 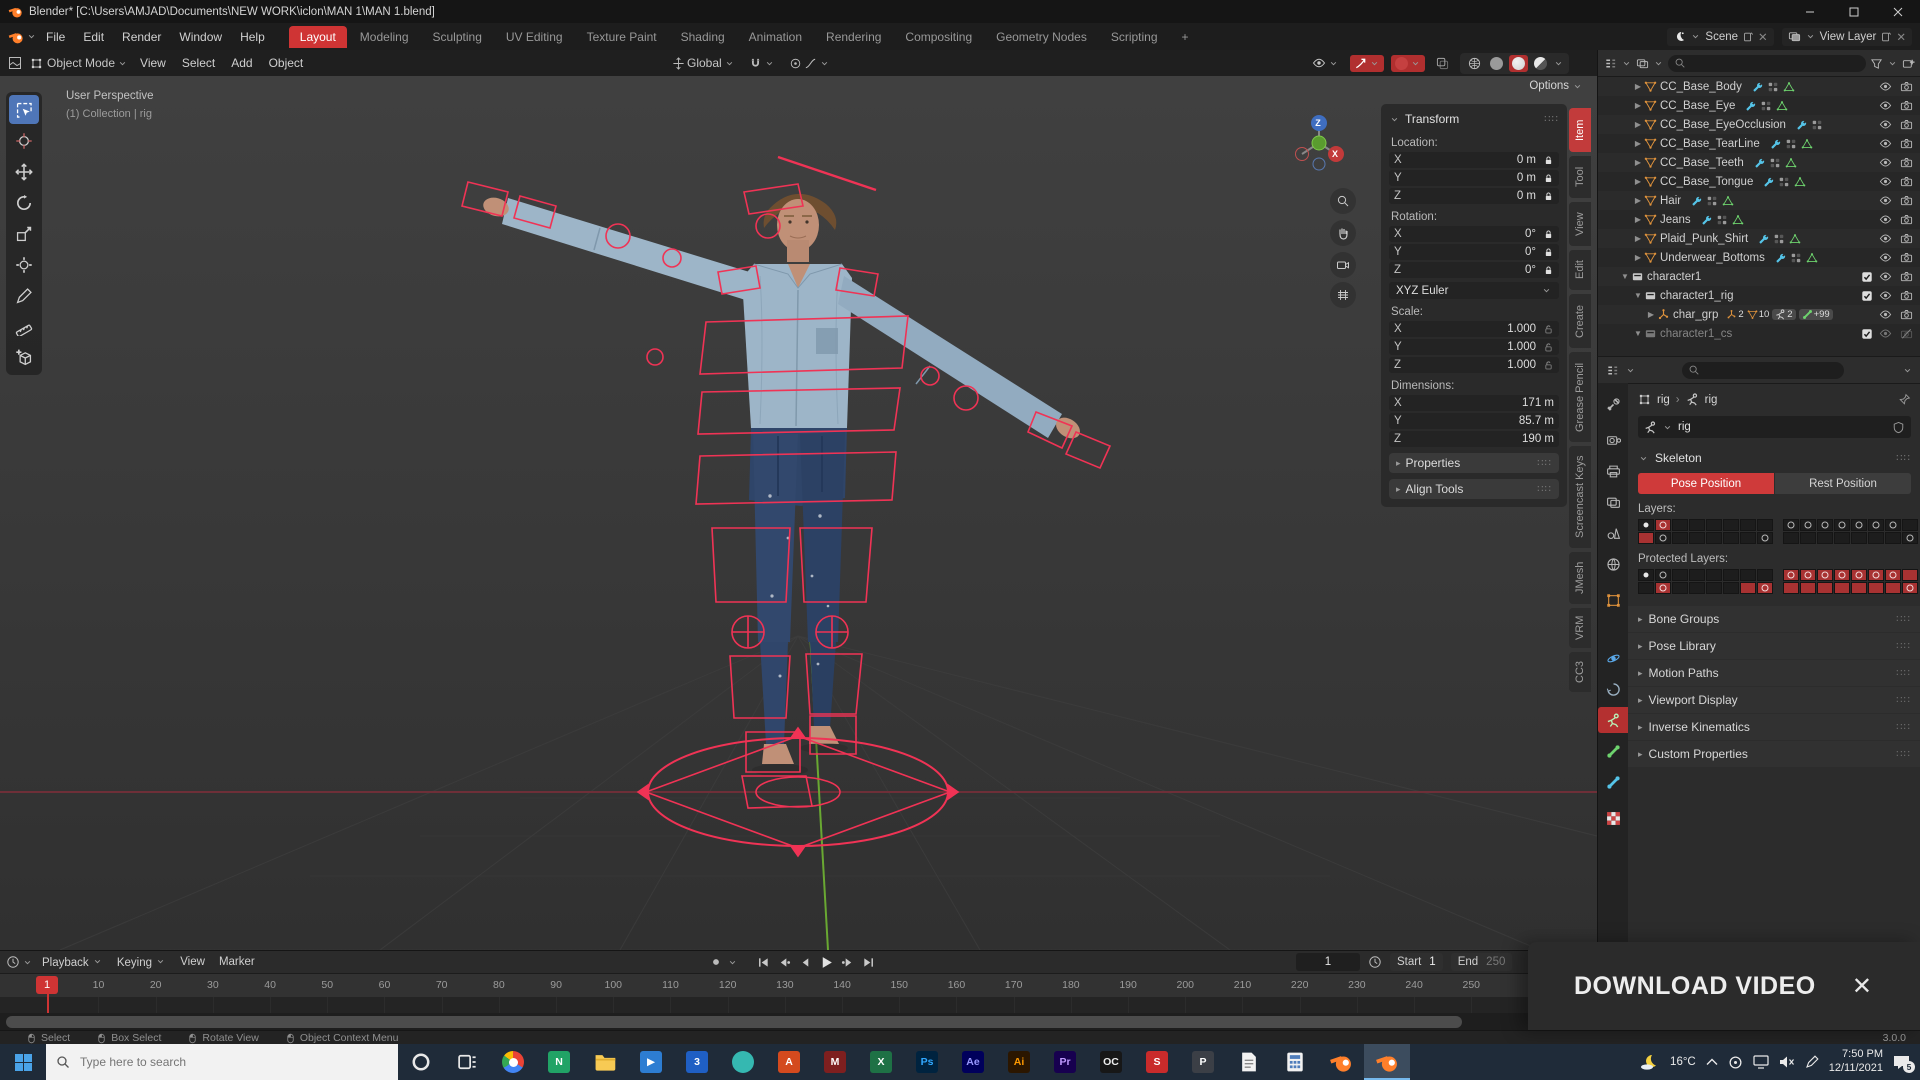 What do you see at coordinates (24, 264) in the screenshot?
I see `tool-transform` at bounding box center [24, 264].